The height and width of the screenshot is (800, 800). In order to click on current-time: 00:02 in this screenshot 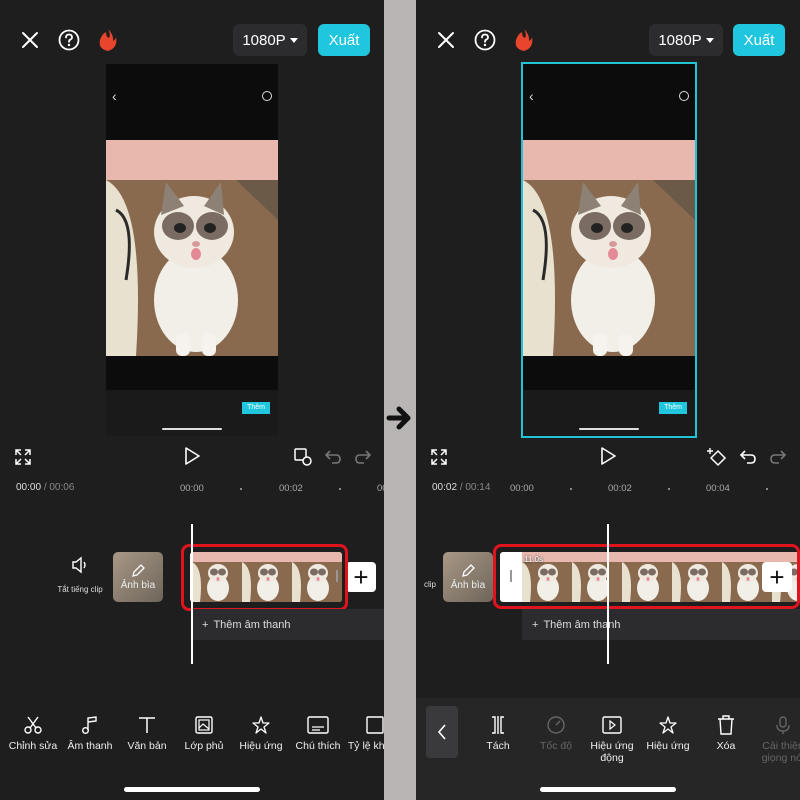, I will do `click(445, 487)`.